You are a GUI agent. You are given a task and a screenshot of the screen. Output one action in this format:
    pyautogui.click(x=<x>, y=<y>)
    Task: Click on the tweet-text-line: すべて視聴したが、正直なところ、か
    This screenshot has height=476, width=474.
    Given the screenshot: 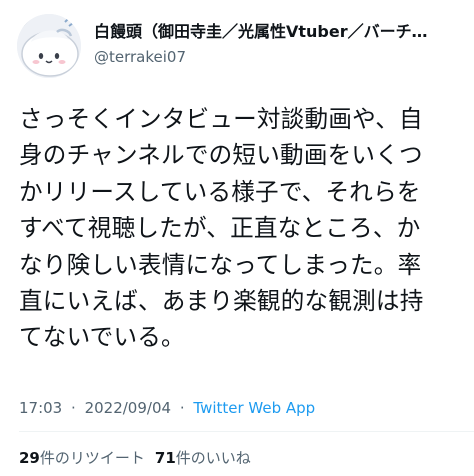 What is the action you would take?
    pyautogui.click(x=220, y=228)
    